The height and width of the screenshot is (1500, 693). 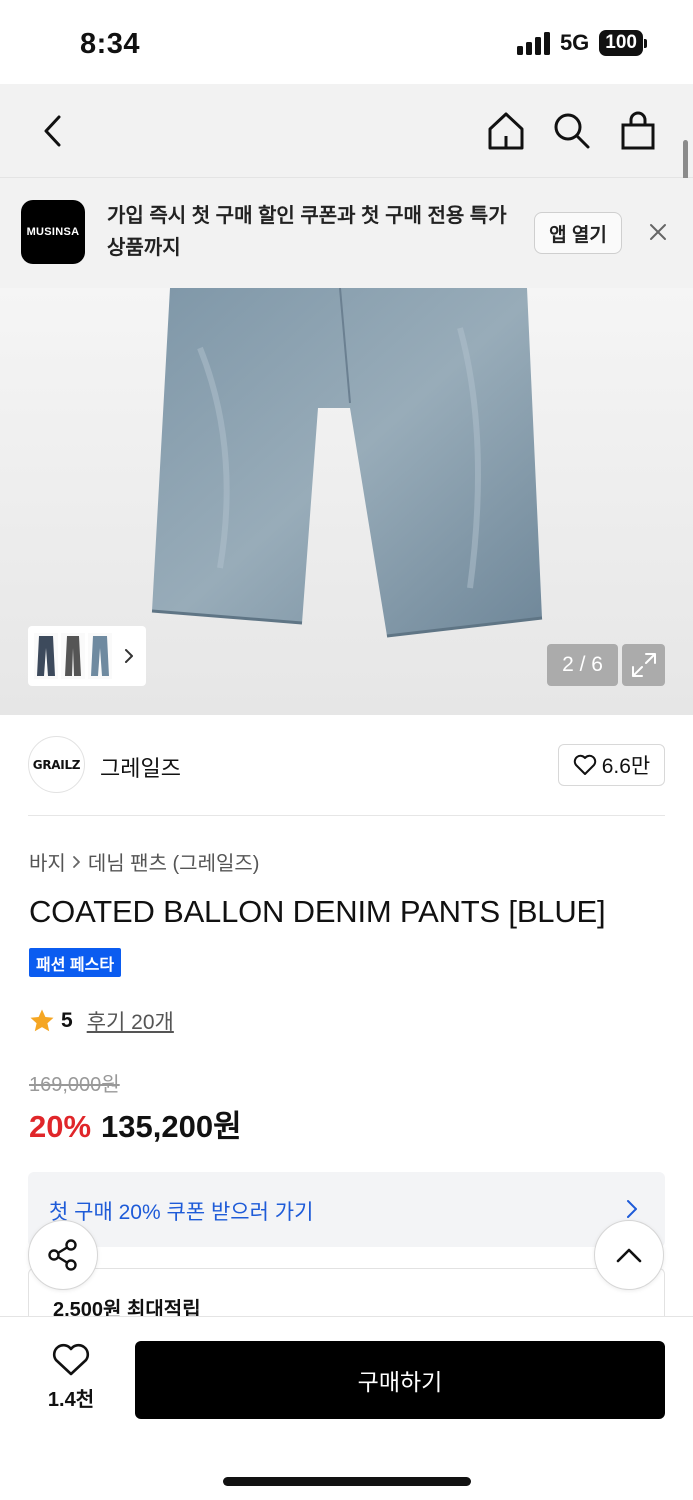 What do you see at coordinates (346, 42) in the screenshot?
I see `status-bar: 8:34 5G 100` at bounding box center [346, 42].